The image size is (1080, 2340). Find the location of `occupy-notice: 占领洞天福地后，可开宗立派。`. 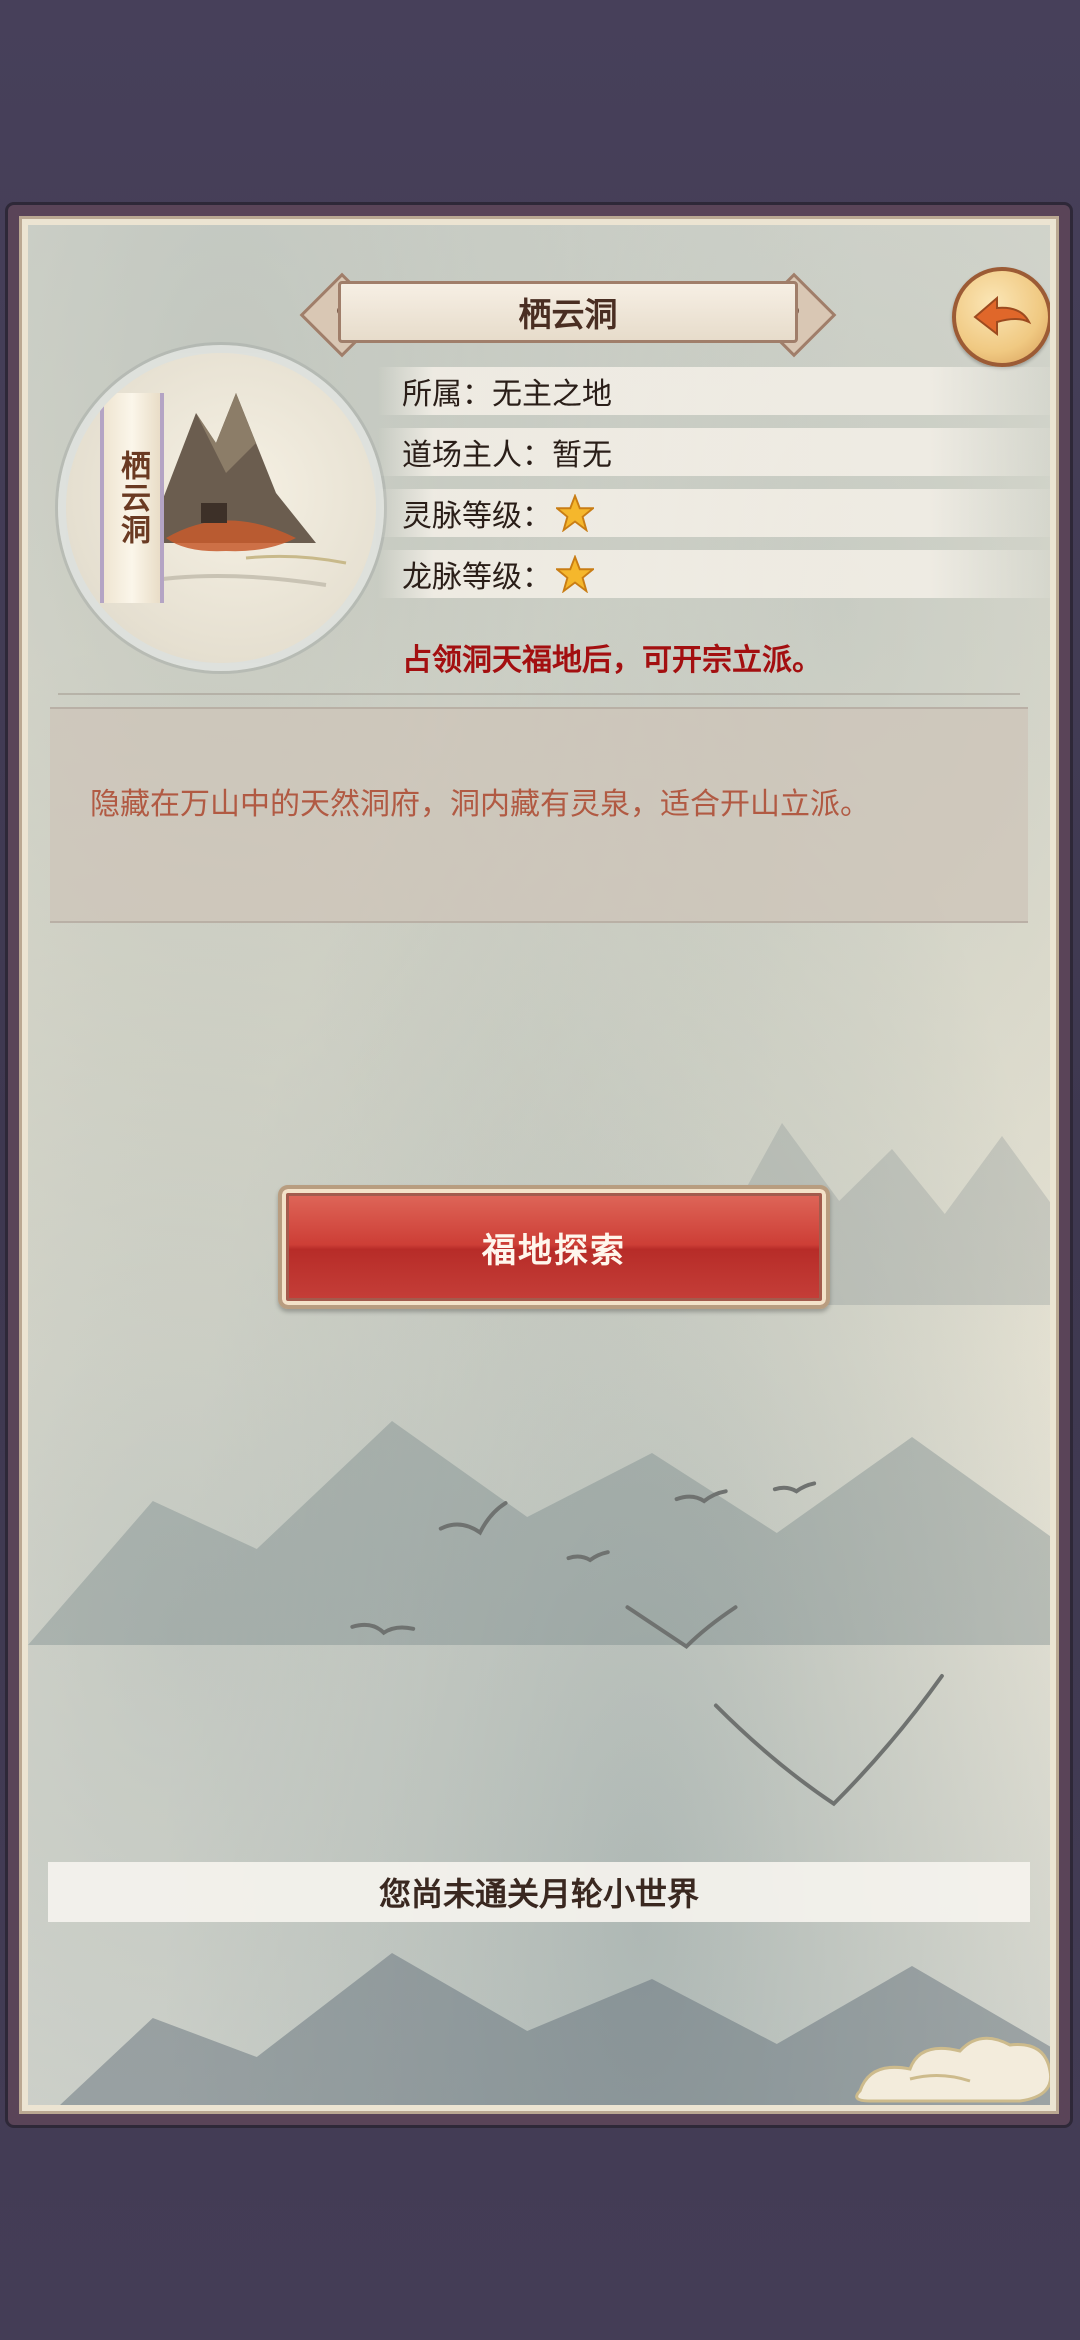

occupy-notice: 占领洞天福地后，可开宗立派。 is located at coordinates (612, 660).